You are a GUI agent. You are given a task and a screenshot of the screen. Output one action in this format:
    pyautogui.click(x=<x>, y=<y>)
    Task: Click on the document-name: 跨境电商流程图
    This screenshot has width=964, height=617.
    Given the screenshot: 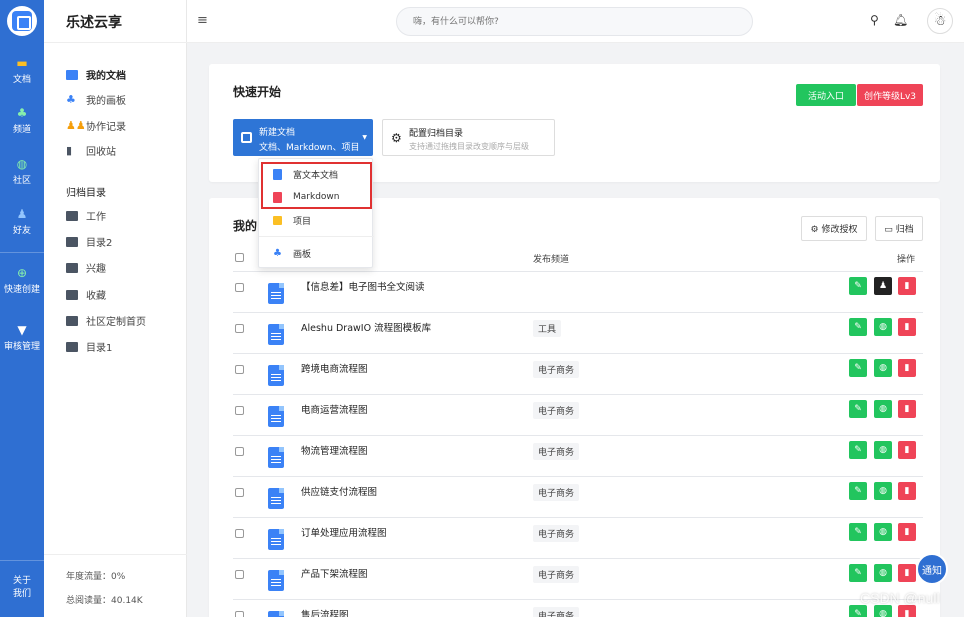 What is the action you would take?
    pyautogui.click(x=334, y=368)
    